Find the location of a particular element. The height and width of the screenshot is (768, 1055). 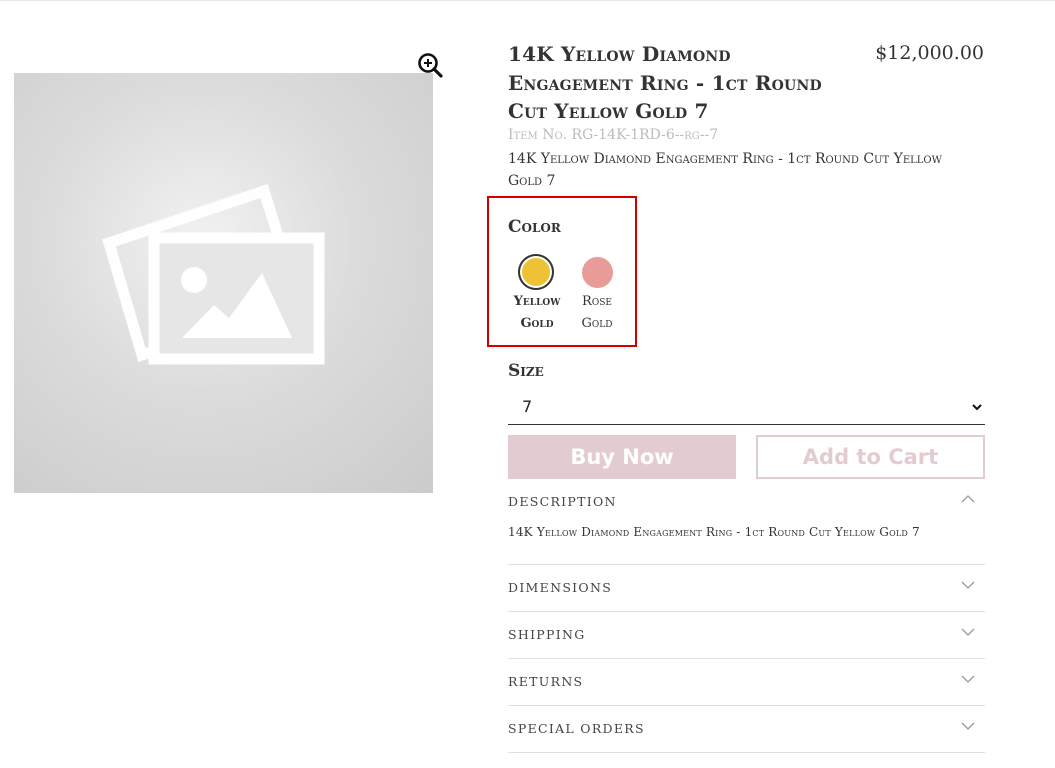

accordion-label: Description is located at coordinates (562, 501).